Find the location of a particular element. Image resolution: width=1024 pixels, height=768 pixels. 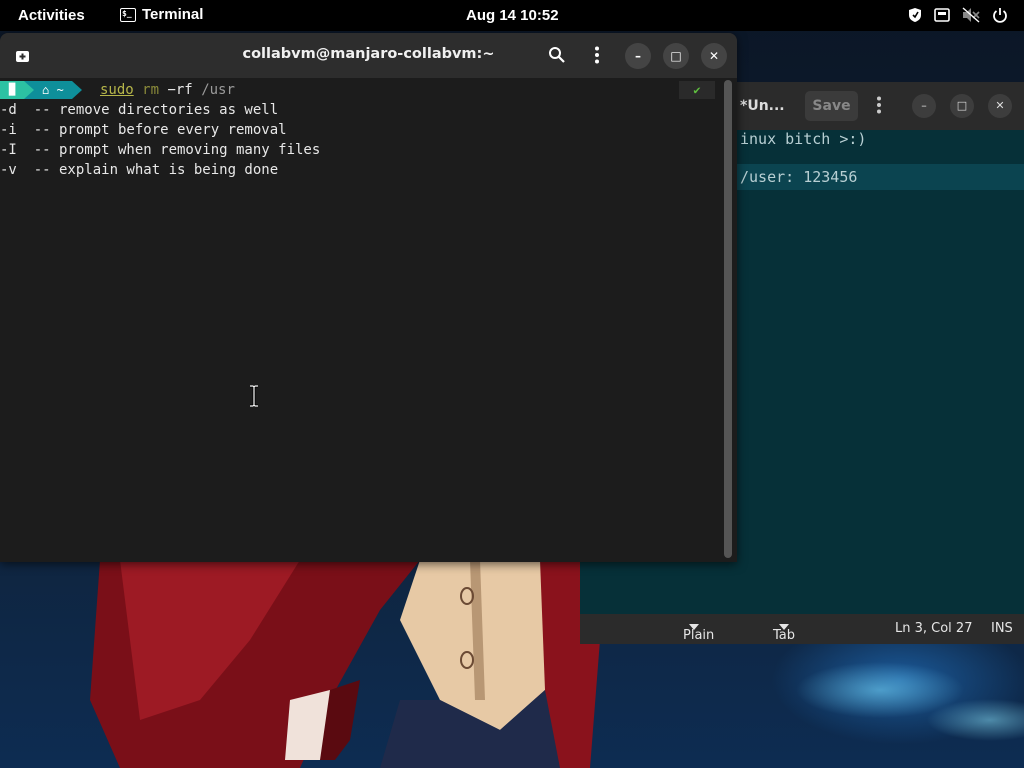

manjaro-logo-icon: ▐▌ is located at coordinates (12, 90).